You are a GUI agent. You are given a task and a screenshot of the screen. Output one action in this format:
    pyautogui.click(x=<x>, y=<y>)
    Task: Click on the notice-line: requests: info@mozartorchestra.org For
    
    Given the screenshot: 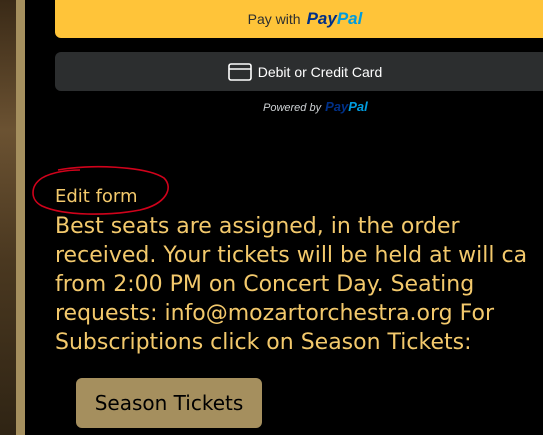 What is the action you would take?
    pyautogui.click(x=275, y=313)
    